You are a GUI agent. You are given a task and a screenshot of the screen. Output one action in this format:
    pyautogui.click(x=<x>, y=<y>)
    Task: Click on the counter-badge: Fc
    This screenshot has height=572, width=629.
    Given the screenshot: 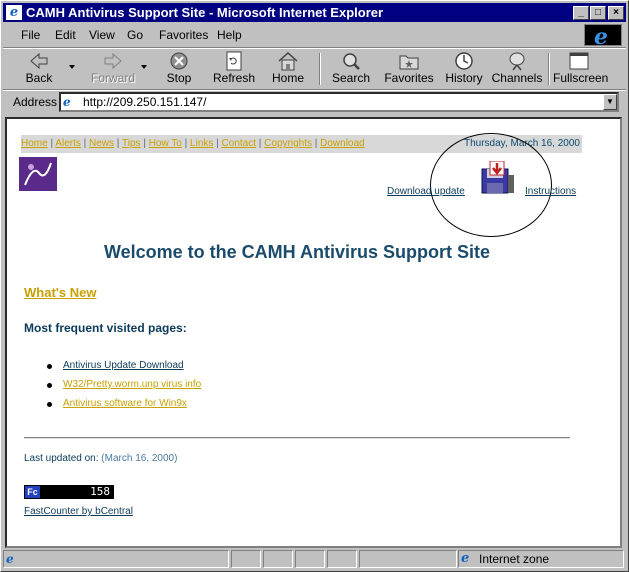 What is the action you would take?
    pyautogui.click(x=32, y=492)
    